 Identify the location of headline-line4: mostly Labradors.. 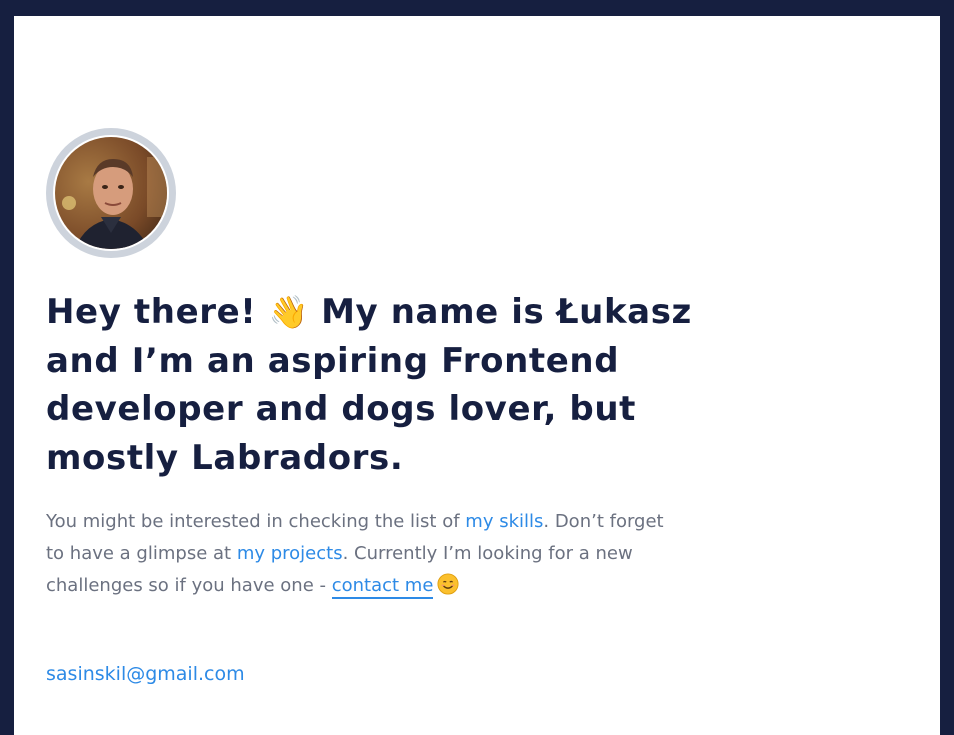
(225, 457).